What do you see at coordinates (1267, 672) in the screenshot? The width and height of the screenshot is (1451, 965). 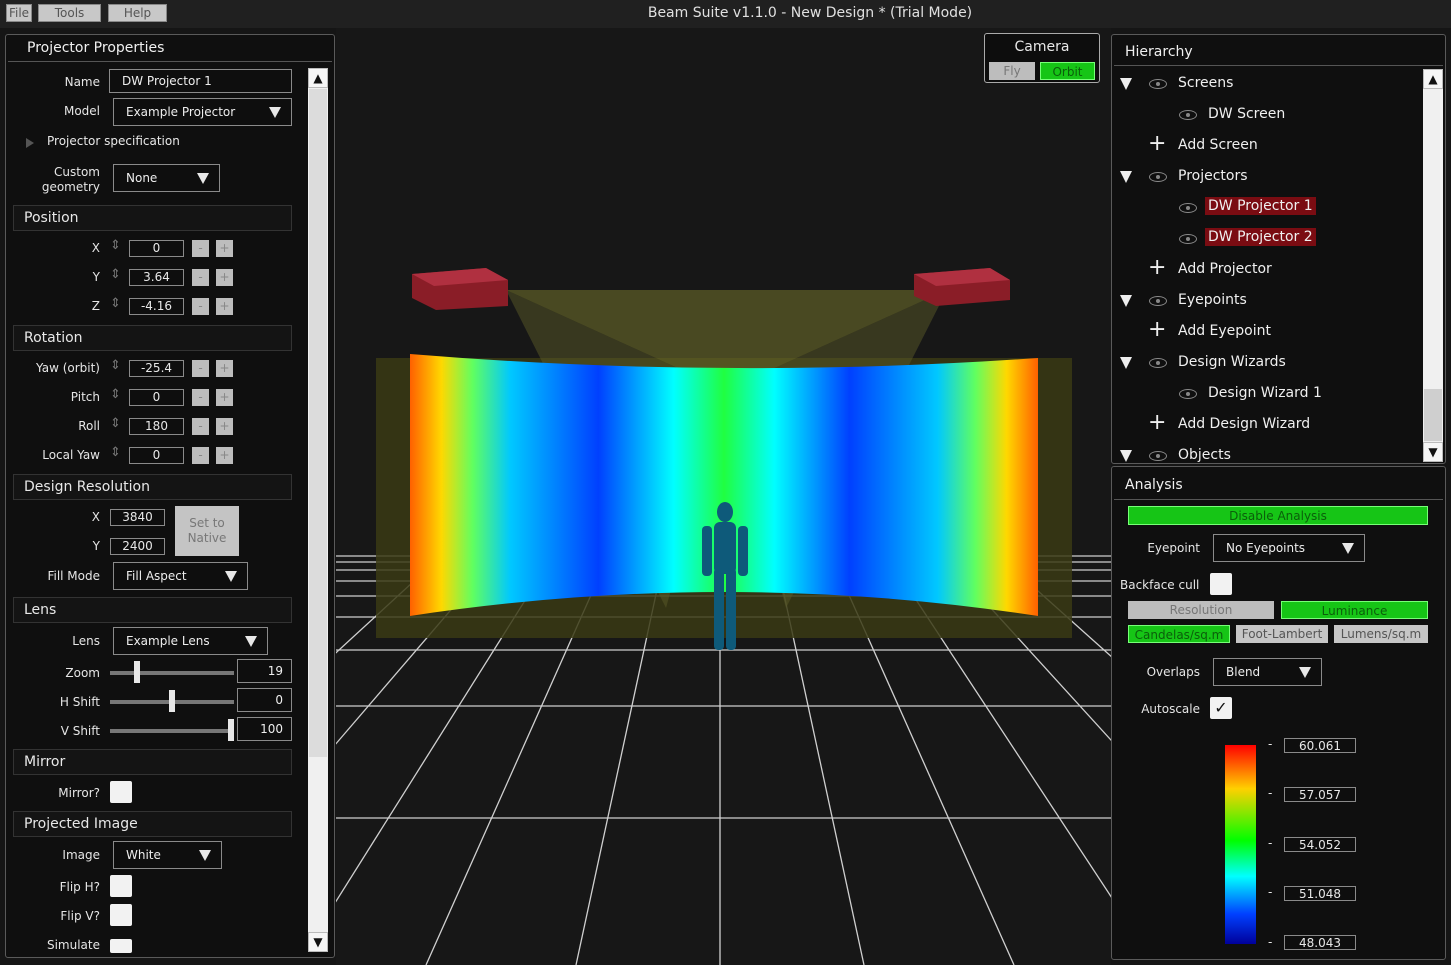 I see `overlaps-dropdown: Blend` at bounding box center [1267, 672].